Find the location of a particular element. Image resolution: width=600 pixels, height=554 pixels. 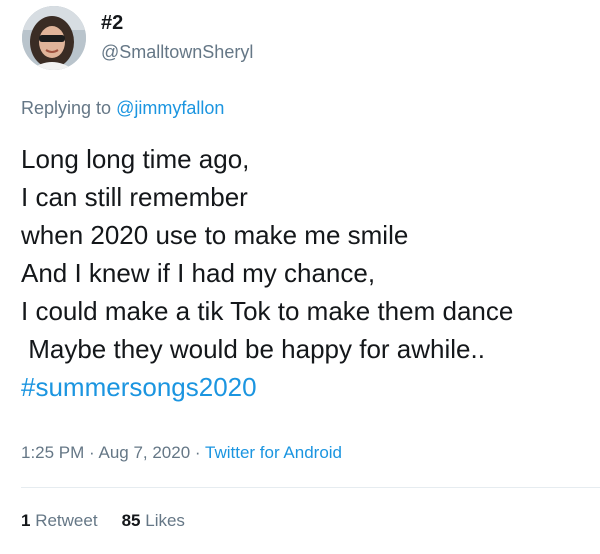

profile-photo-icon is located at coordinates (54, 38).